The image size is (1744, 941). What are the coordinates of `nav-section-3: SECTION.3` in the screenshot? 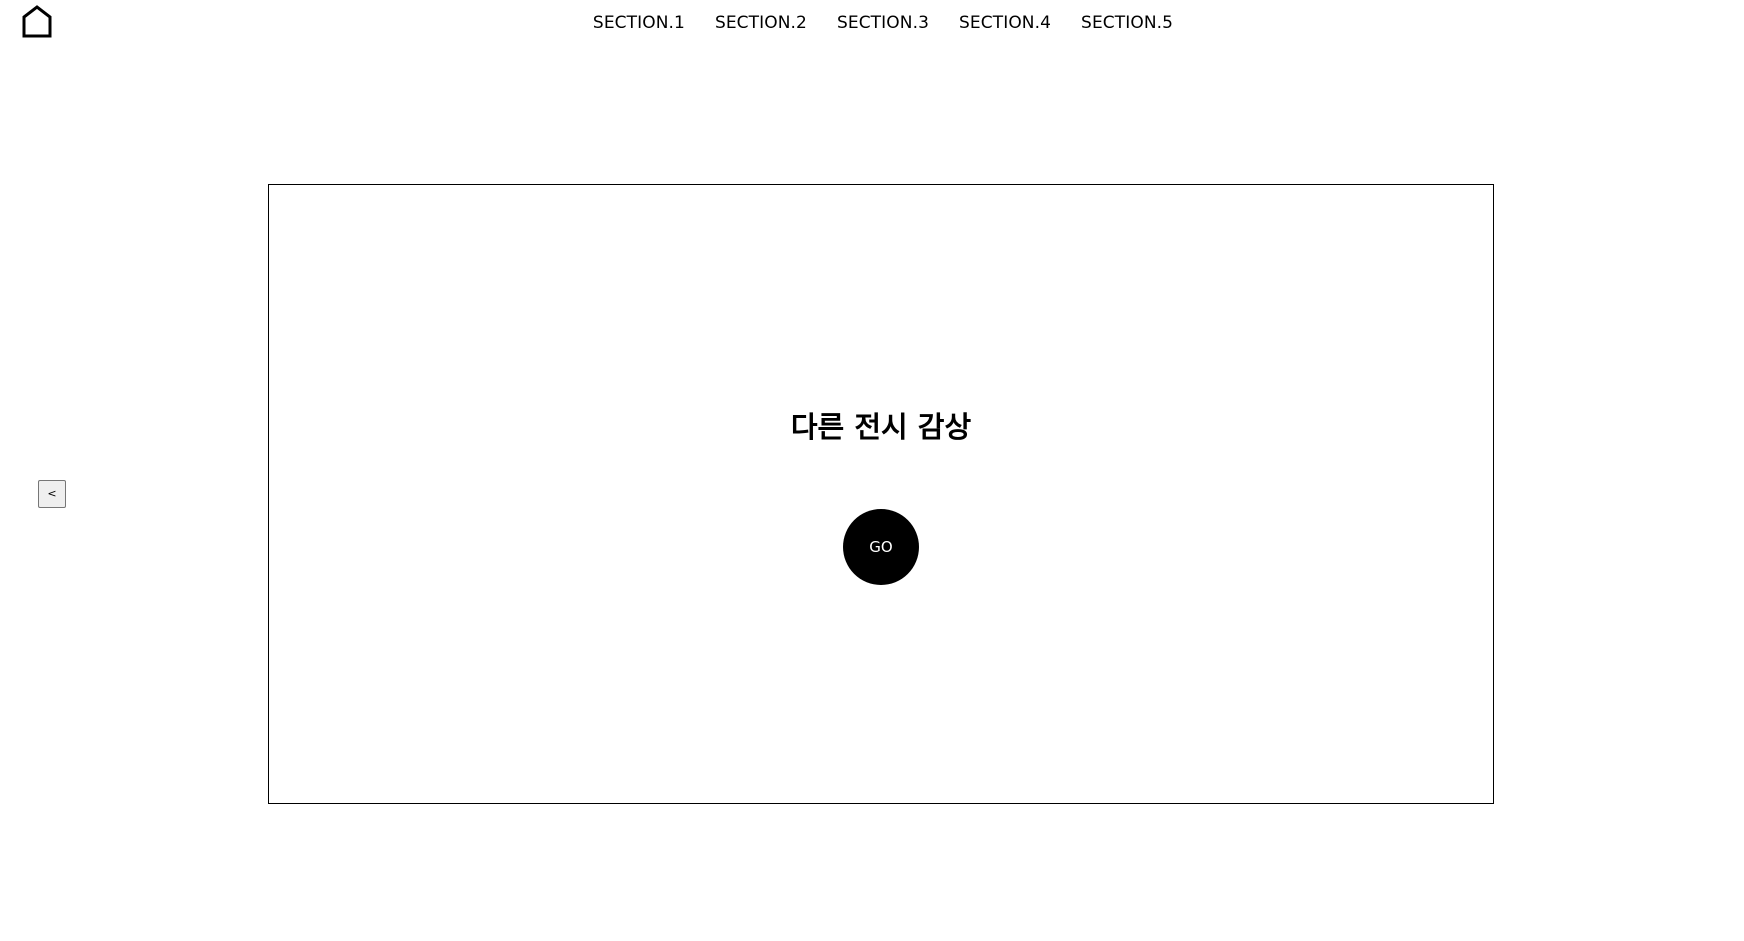 It's located at (883, 23).